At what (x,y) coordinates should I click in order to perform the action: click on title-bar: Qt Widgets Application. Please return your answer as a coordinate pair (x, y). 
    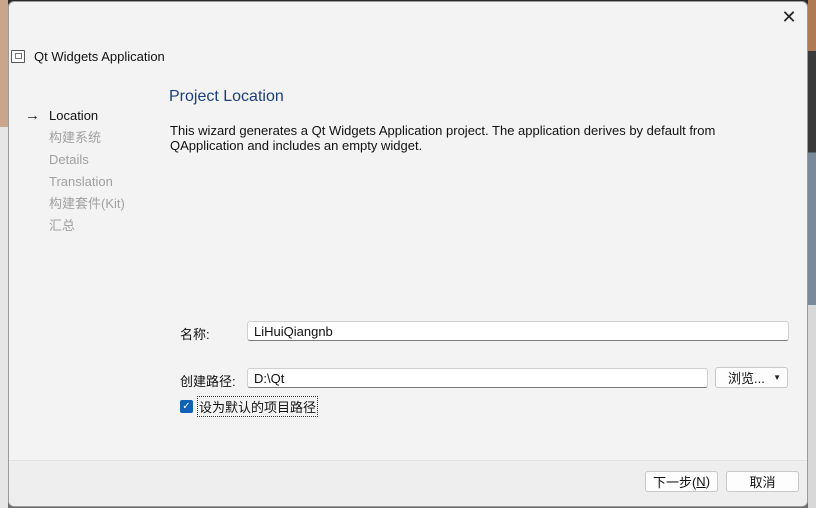
    Looking at the image, I should click on (88, 56).